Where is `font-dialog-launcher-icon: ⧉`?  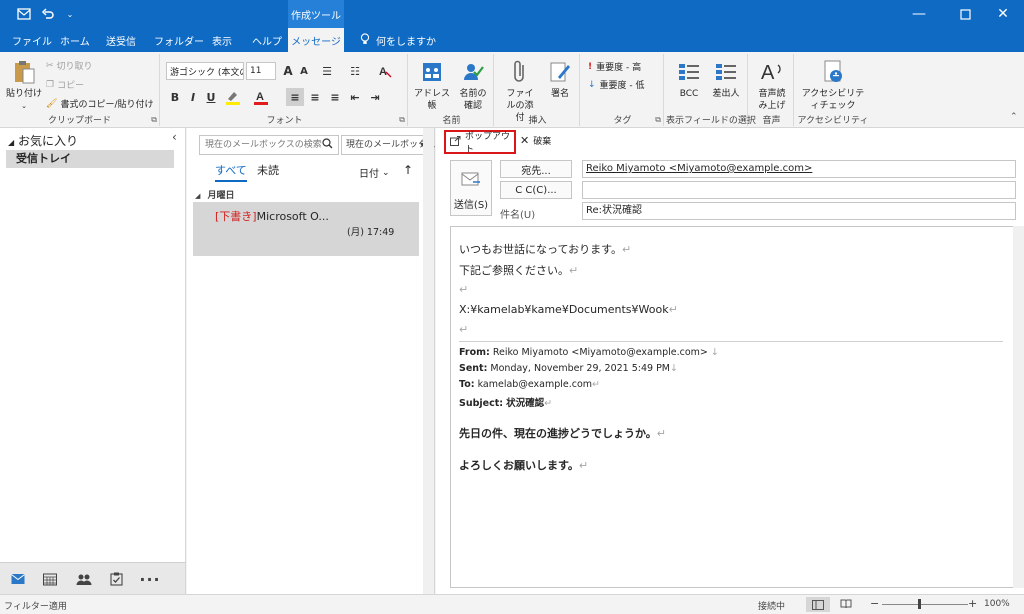
font-dialog-launcher-icon: ⧉ is located at coordinates (402, 120).